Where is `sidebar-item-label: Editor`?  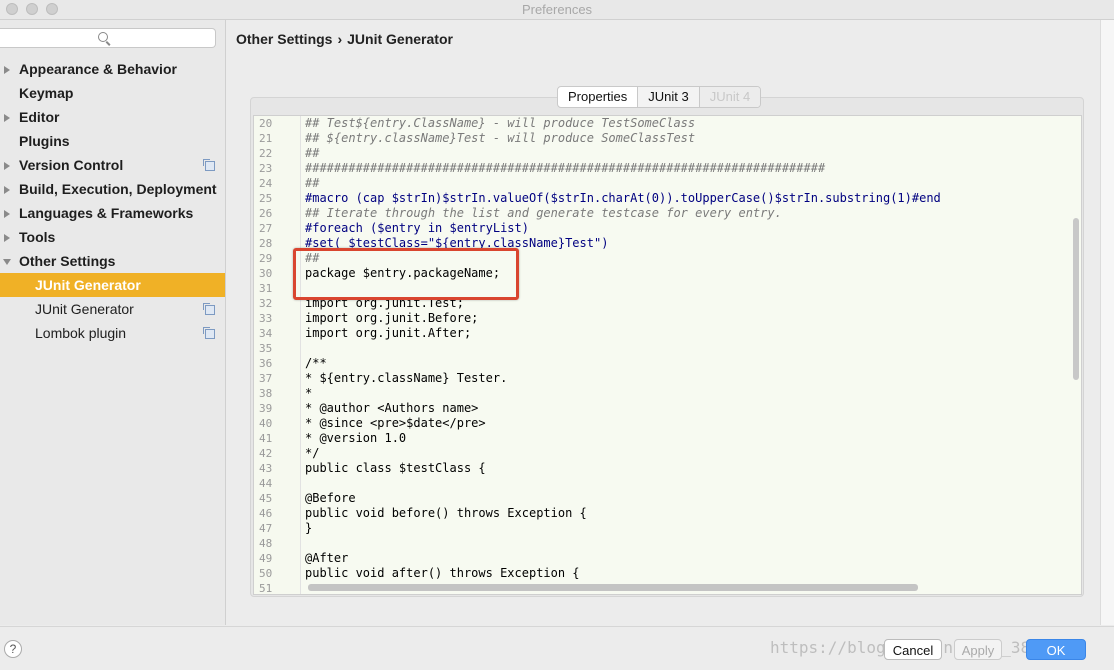
sidebar-item-label: Editor is located at coordinates (39, 117).